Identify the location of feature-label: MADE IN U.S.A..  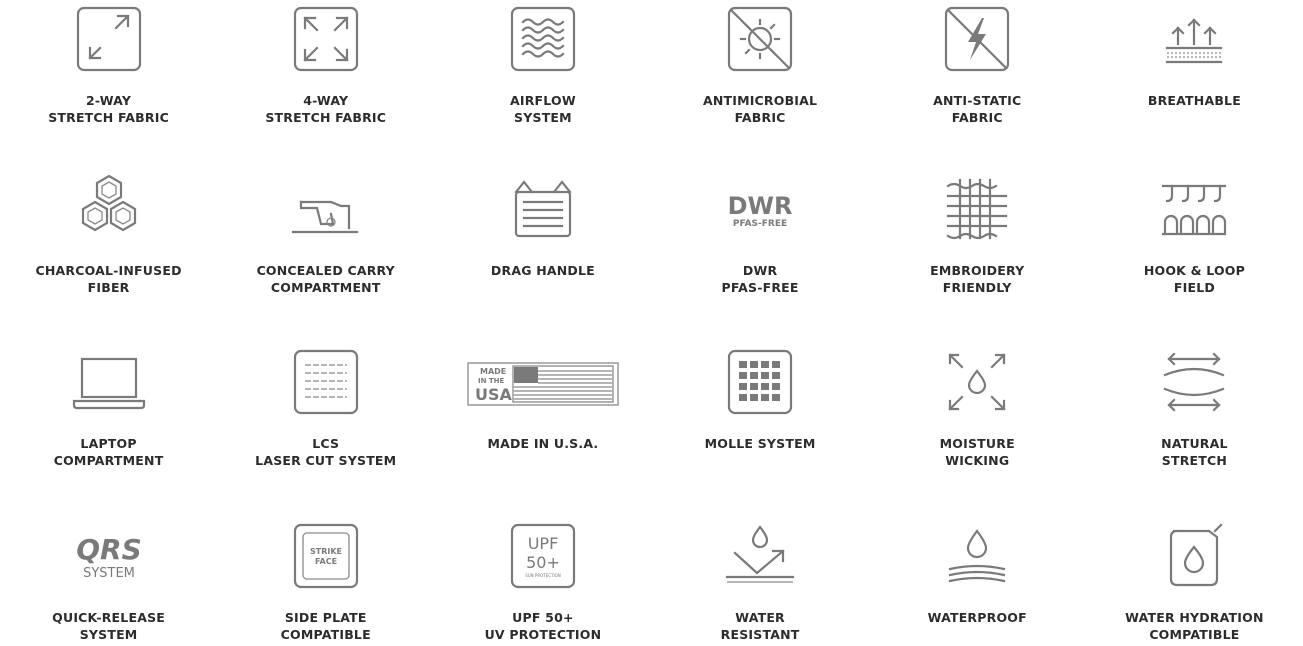
(543, 443).